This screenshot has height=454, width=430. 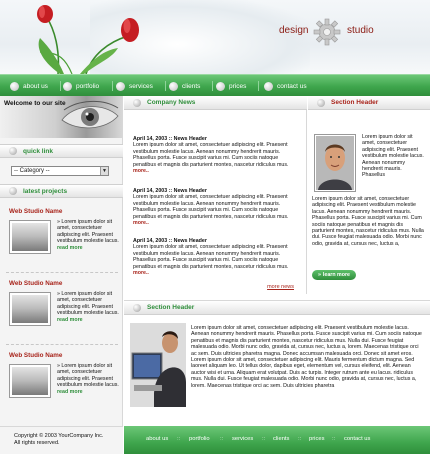 I want to click on footer-link-contact-us: contact us, so click(x=357, y=439).